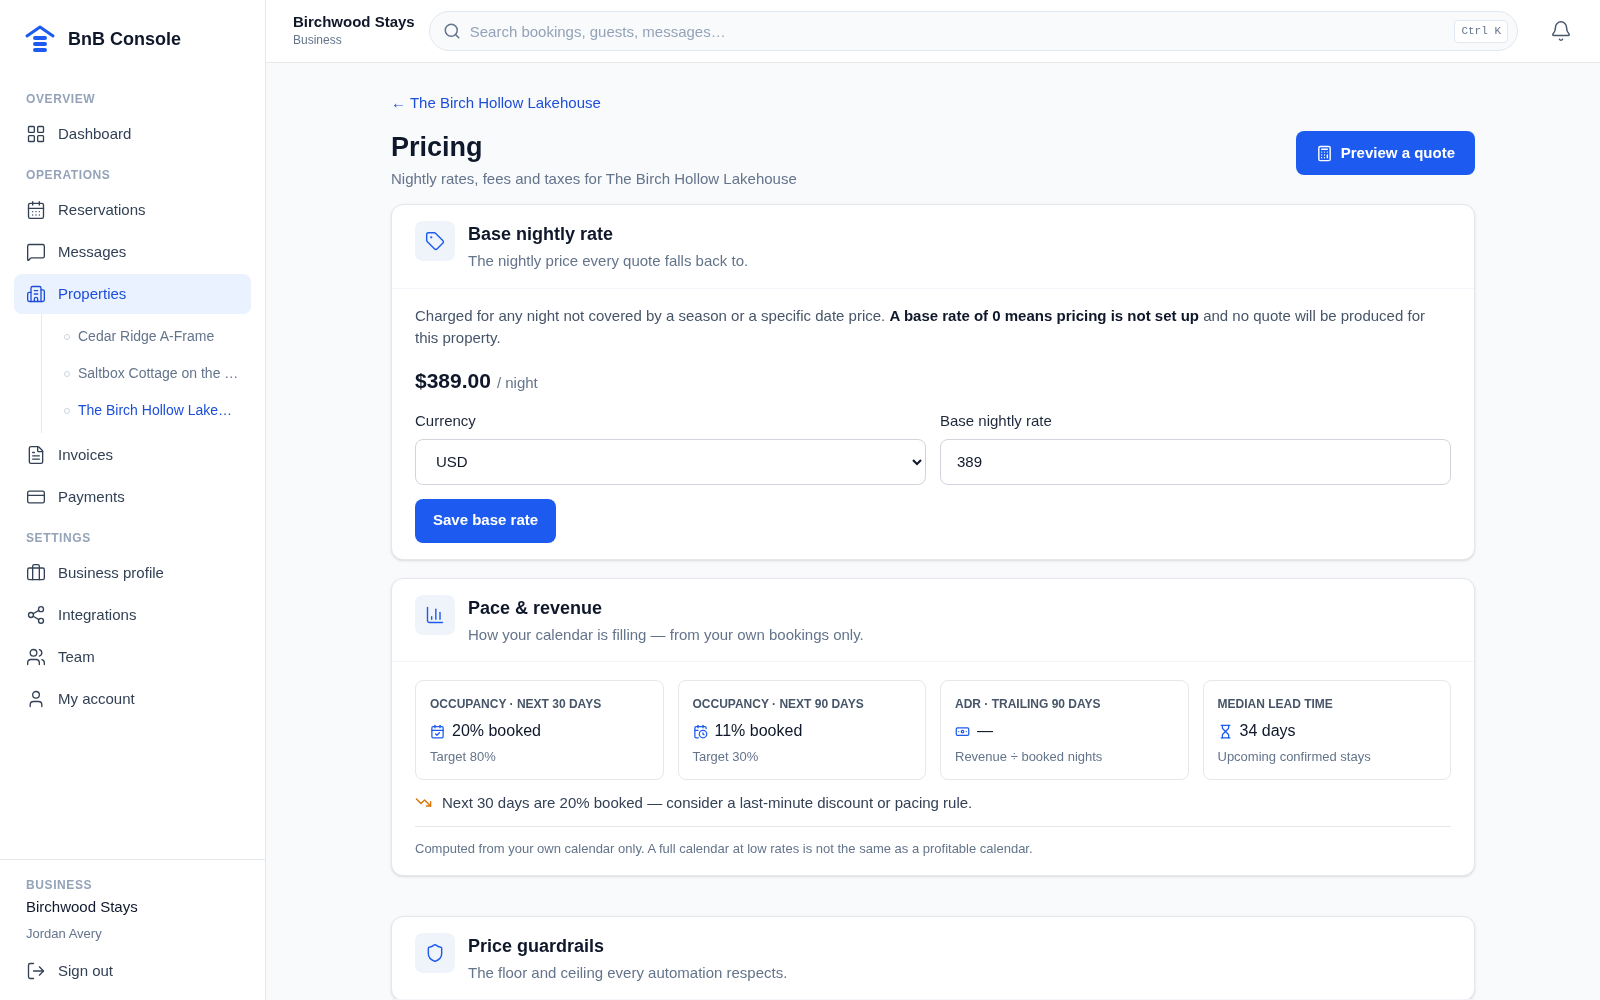 The height and width of the screenshot is (1000, 1600). I want to click on price-value: $389.00, so click(453, 380).